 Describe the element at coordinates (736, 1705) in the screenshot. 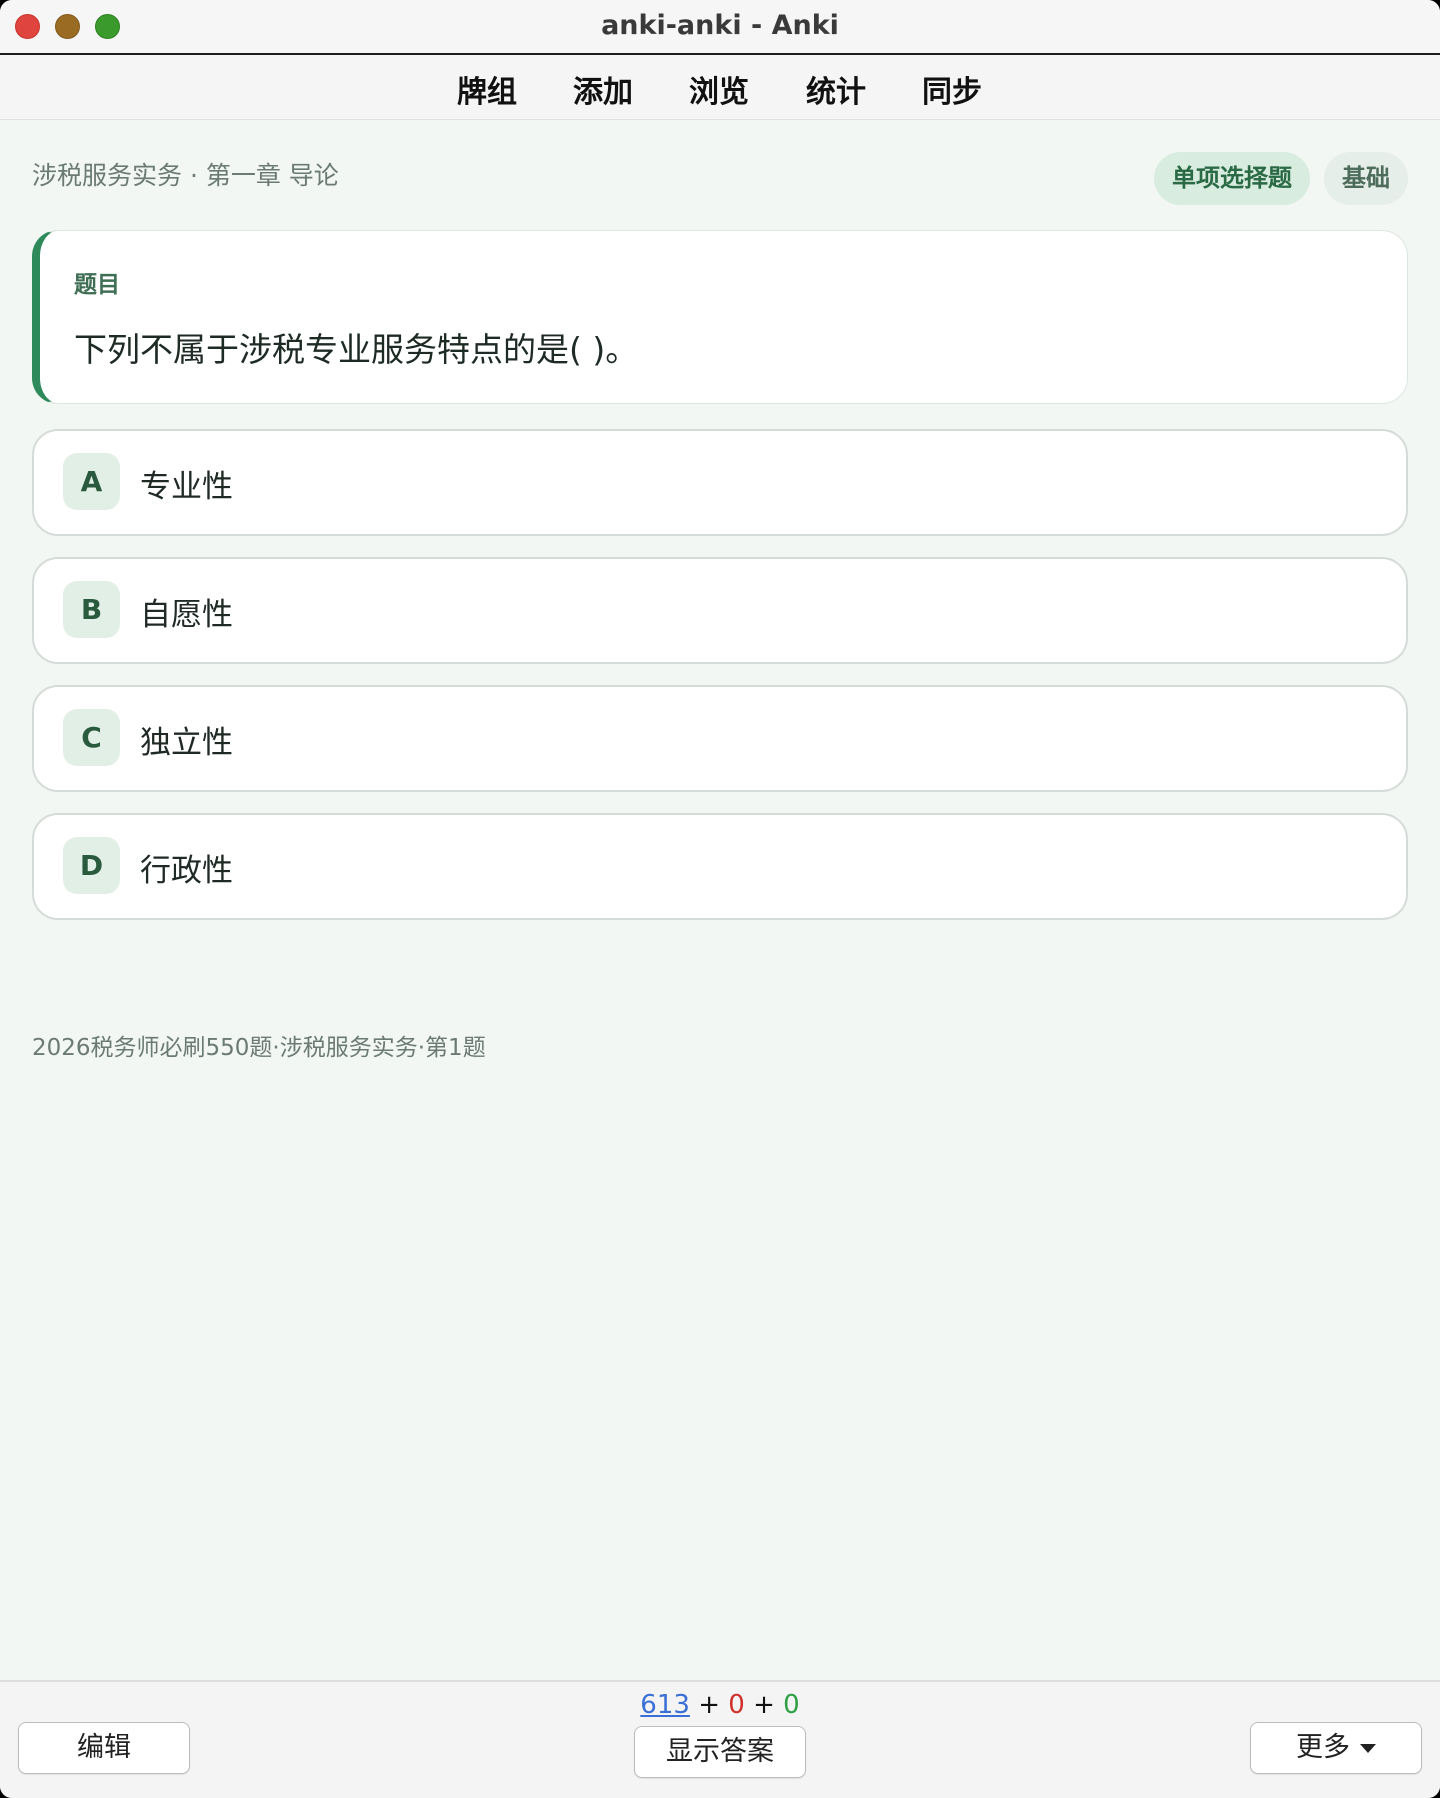

I see `learn-count: 0` at that location.